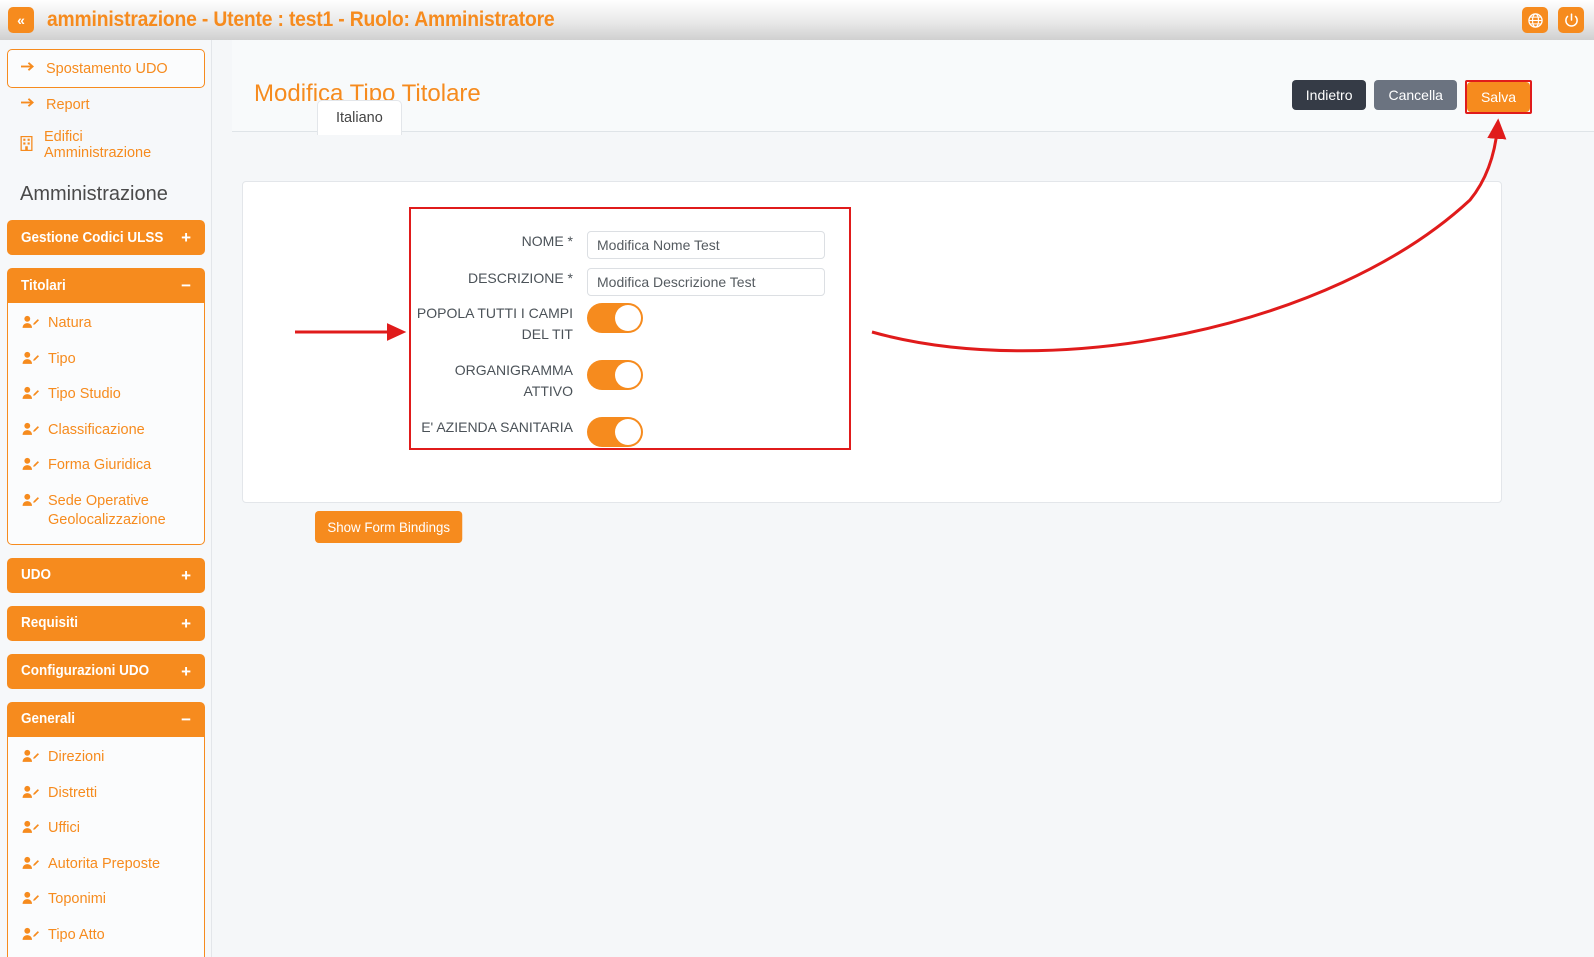 The image size is (1594, 957). I want to click on language-button, so click(1535, 20).